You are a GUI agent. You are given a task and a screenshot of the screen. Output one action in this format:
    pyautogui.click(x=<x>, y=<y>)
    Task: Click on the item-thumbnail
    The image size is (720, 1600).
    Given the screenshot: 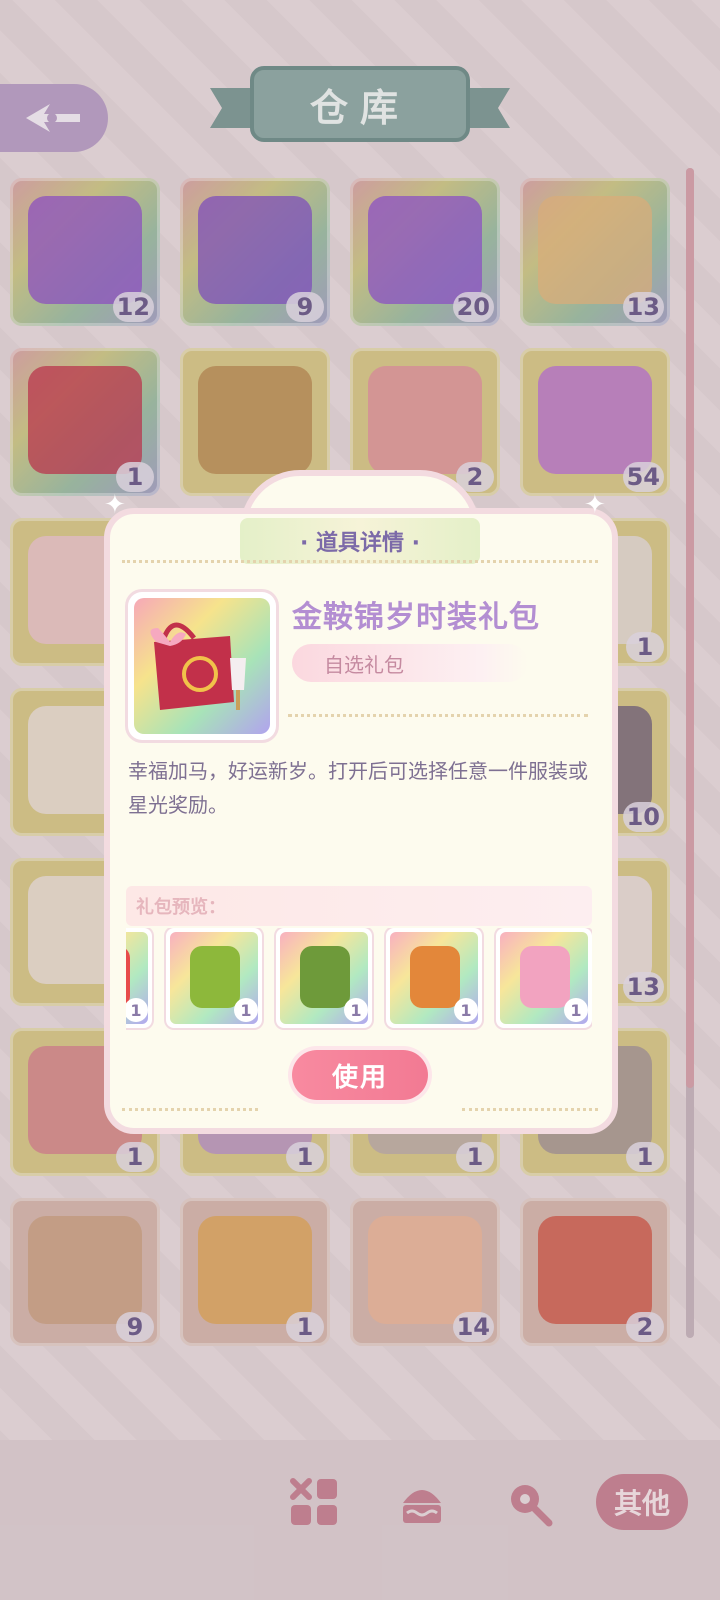 What is the action you would take?
    pyautogui.click(x=202, y=666)
    